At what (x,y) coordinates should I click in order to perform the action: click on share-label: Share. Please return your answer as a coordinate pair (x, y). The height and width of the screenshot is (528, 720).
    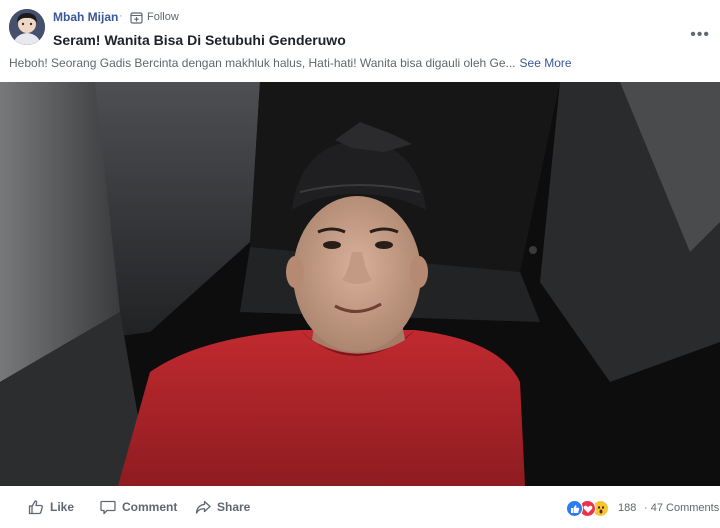
    Looking at the image, I should click on (234, 507).